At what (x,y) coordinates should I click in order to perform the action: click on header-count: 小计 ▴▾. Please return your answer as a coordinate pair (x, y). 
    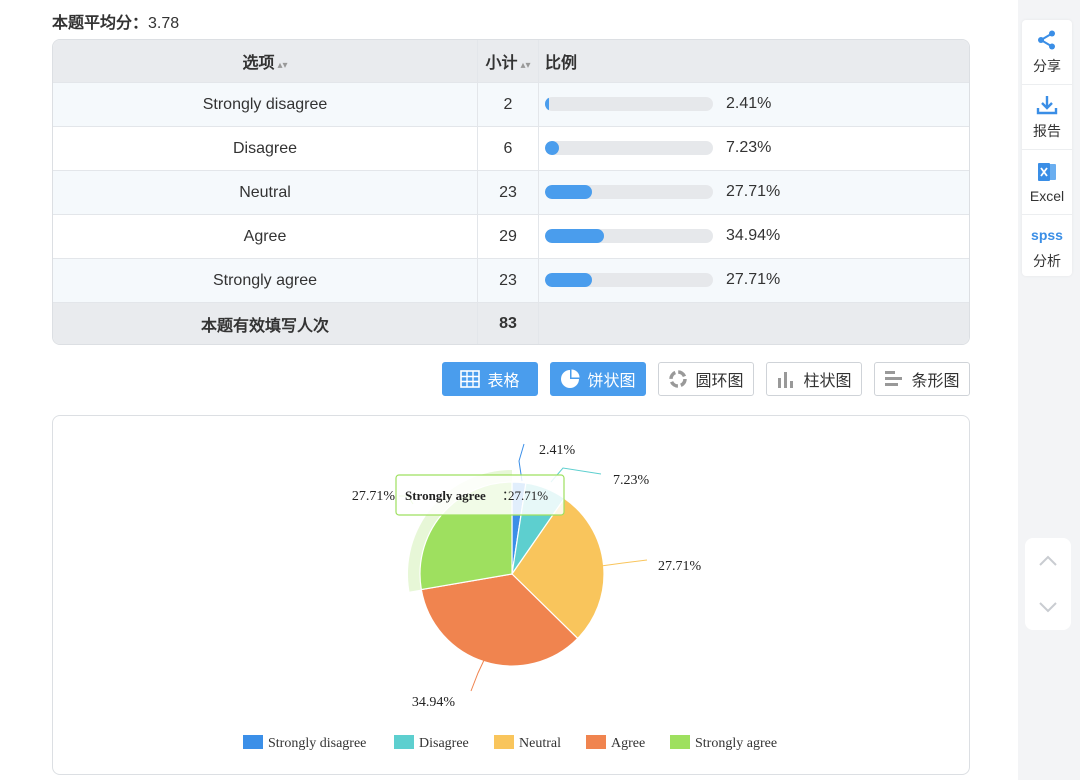
    Looking at the image, I should click on (508, 61).